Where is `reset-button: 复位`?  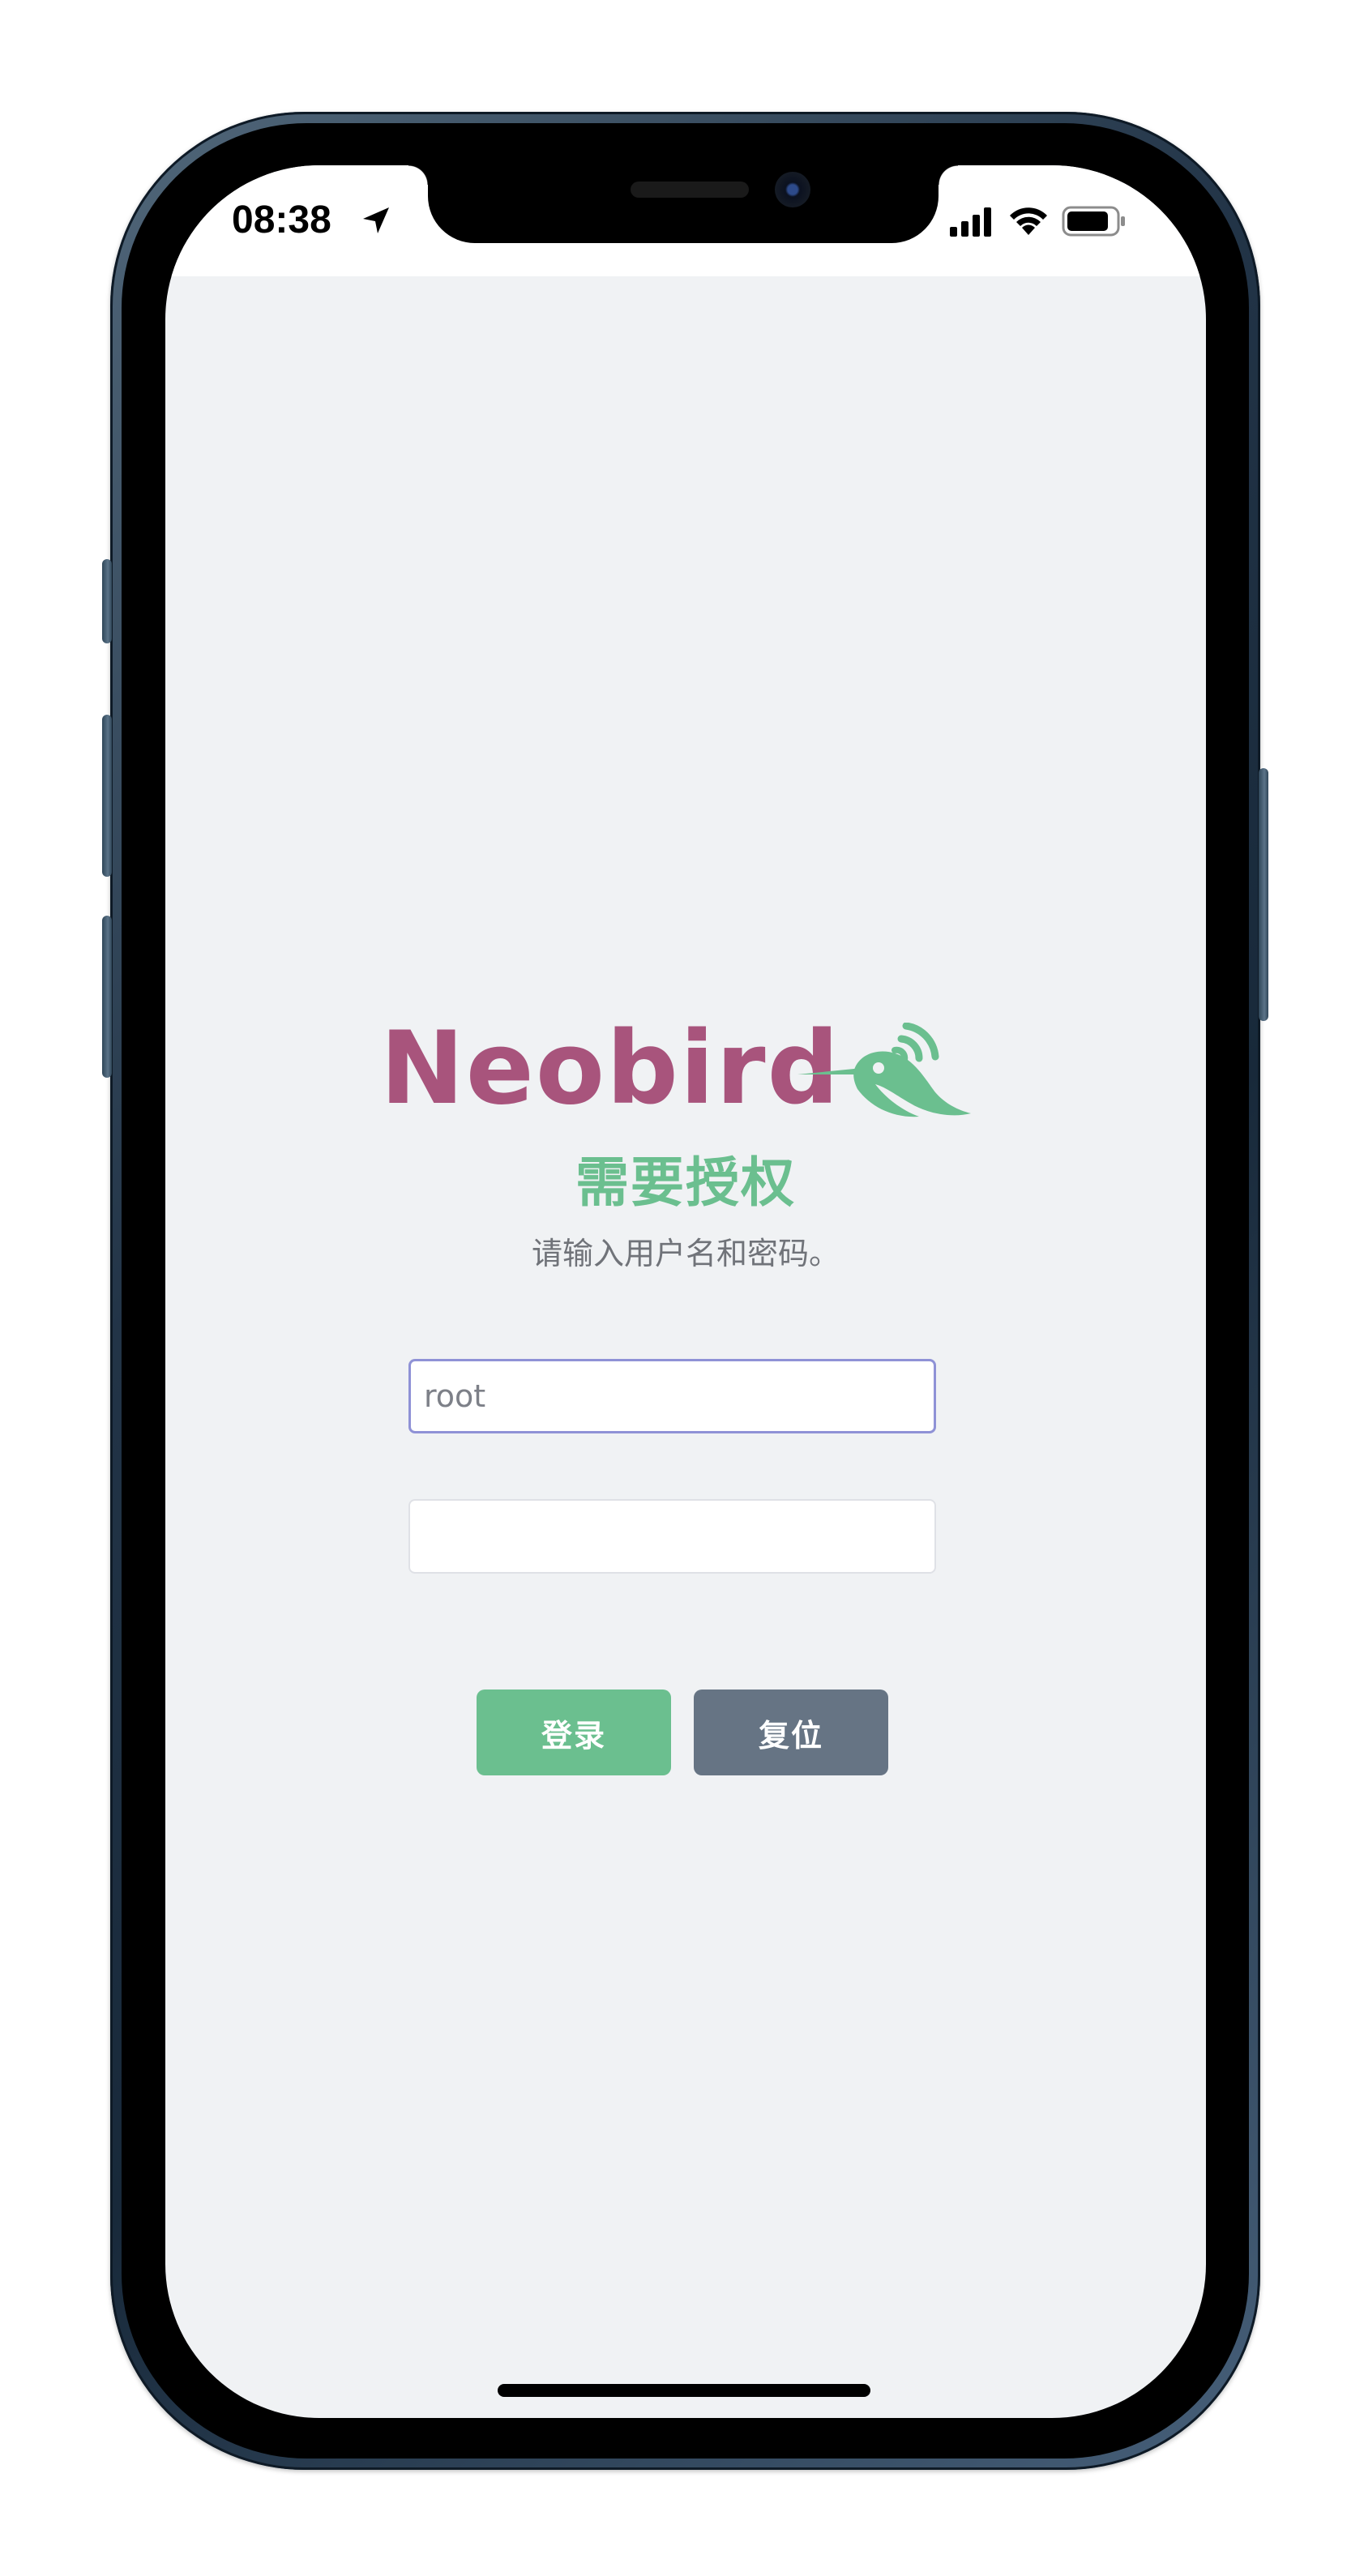 reset-button: 复位 is located at coordinates (791, 1732).